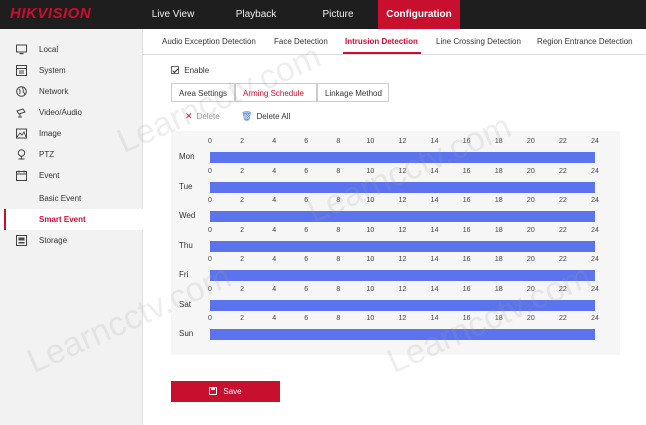 Image resolution: width=646 pixels, height=425 pixels. What do you see at coordinates (71, 240) in the screenshot?
I see `sidebar-item-storage: Storage` at bounding box center [71, 240].